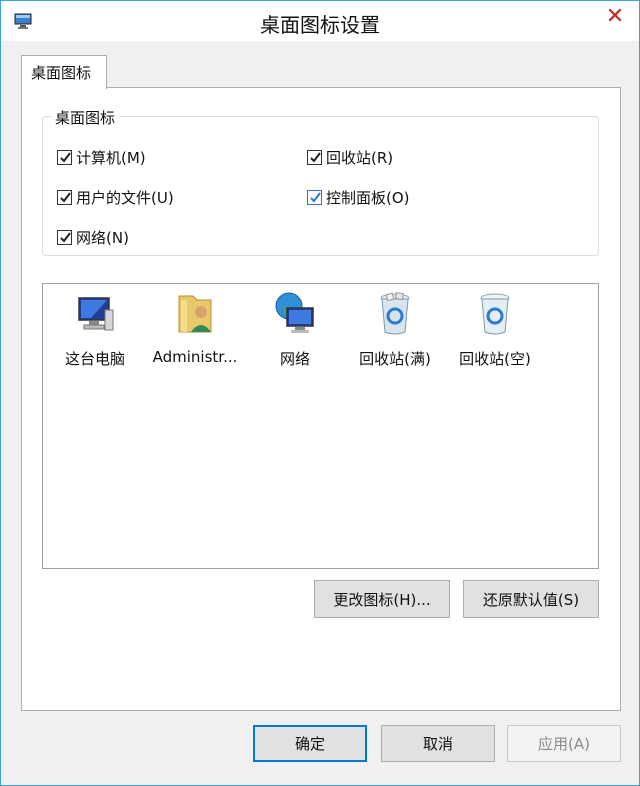  What do you see at coordinates (102, 238) in the screenshot?
I see `checkbox-label: 网络(N)` at bounding box center [102, 238].